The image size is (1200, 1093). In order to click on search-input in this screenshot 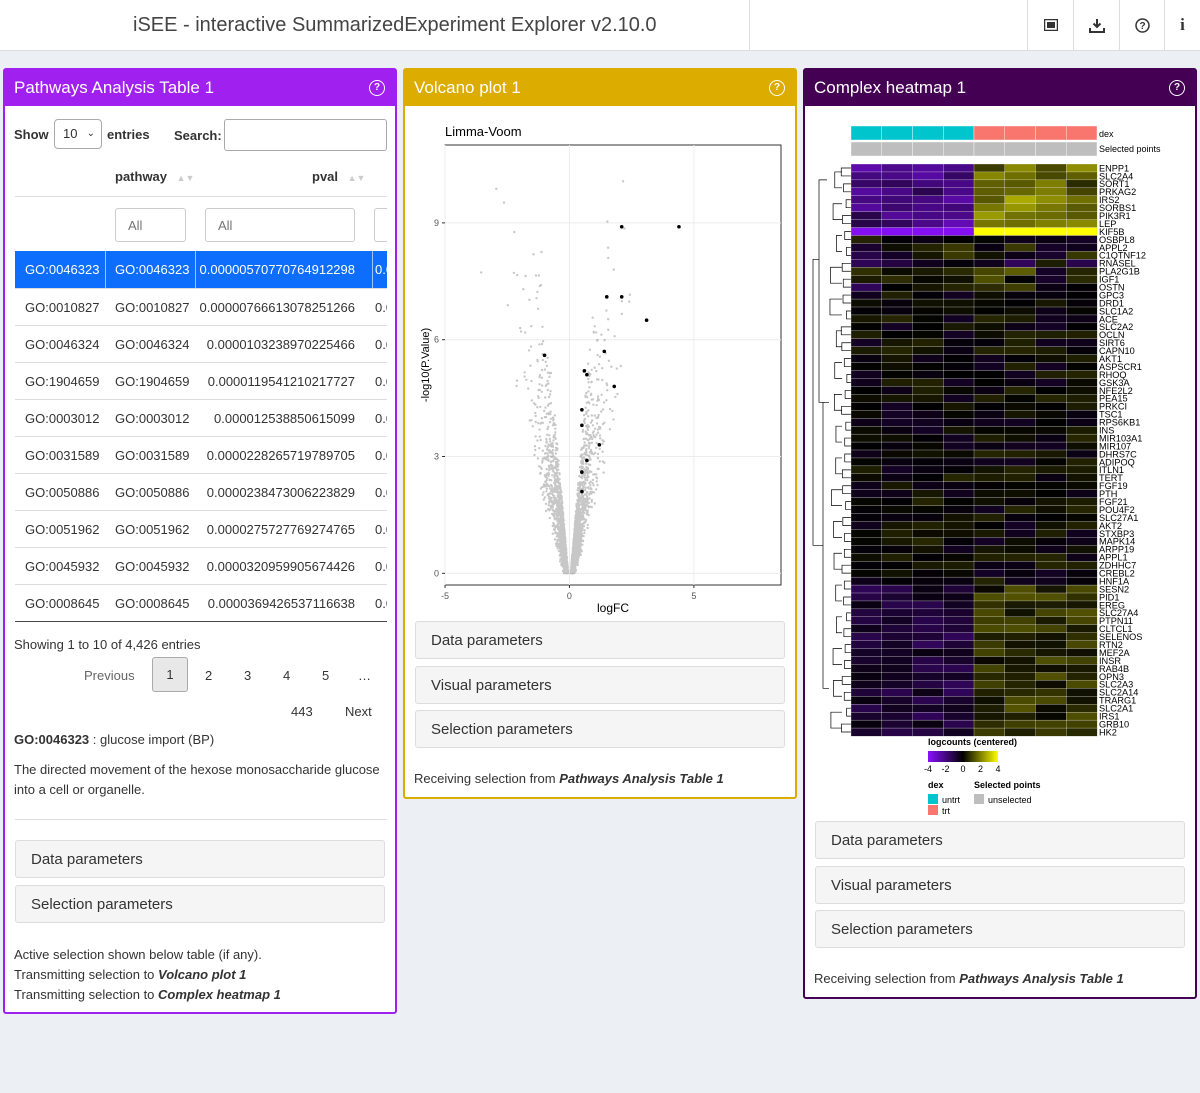, I will do `click(305, 135)`.